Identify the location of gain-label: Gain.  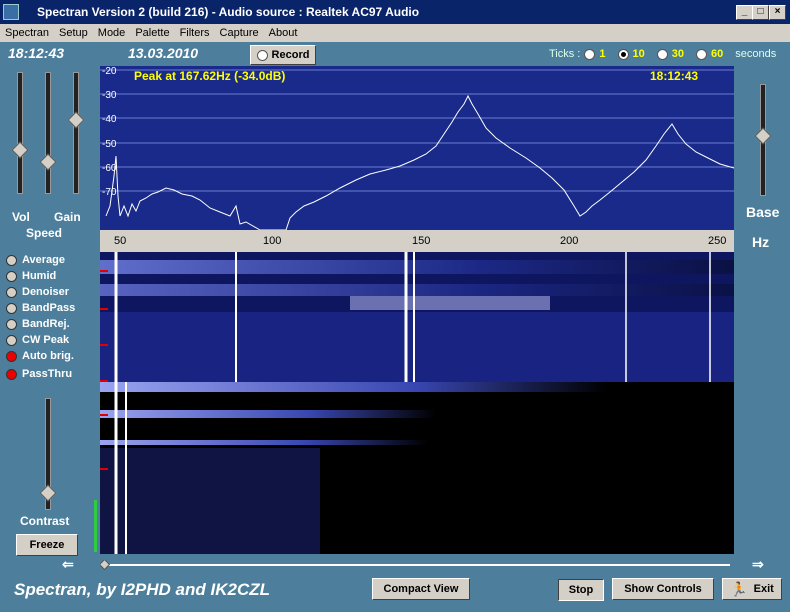
(67, 217).